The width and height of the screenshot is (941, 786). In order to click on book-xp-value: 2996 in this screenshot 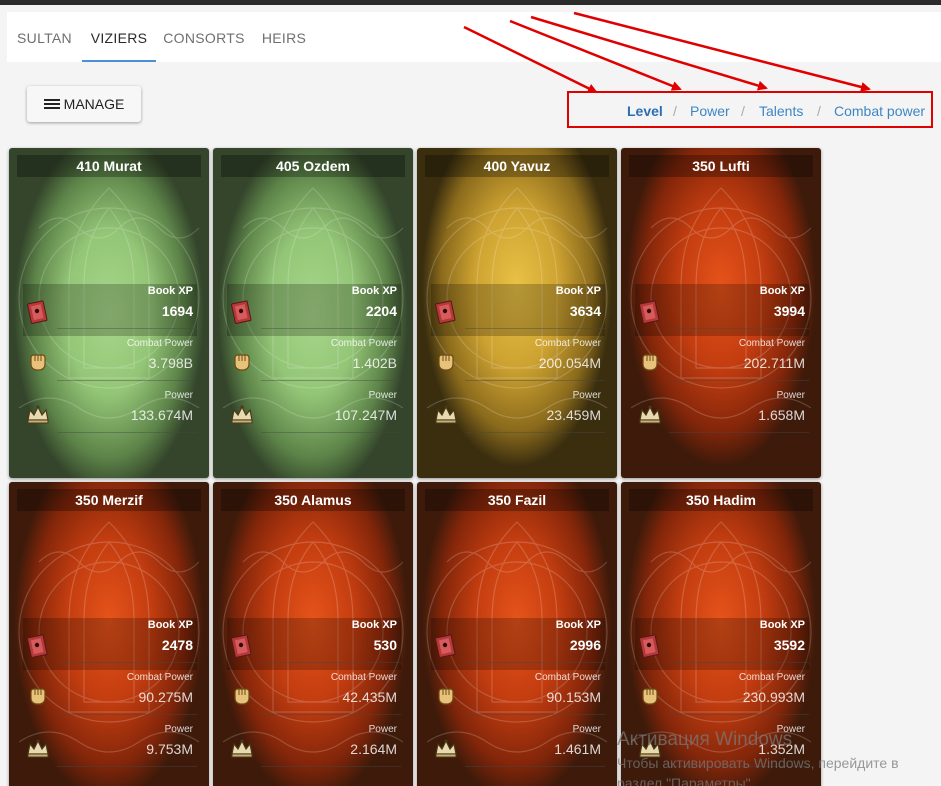, I will do `click(585, 645)`.